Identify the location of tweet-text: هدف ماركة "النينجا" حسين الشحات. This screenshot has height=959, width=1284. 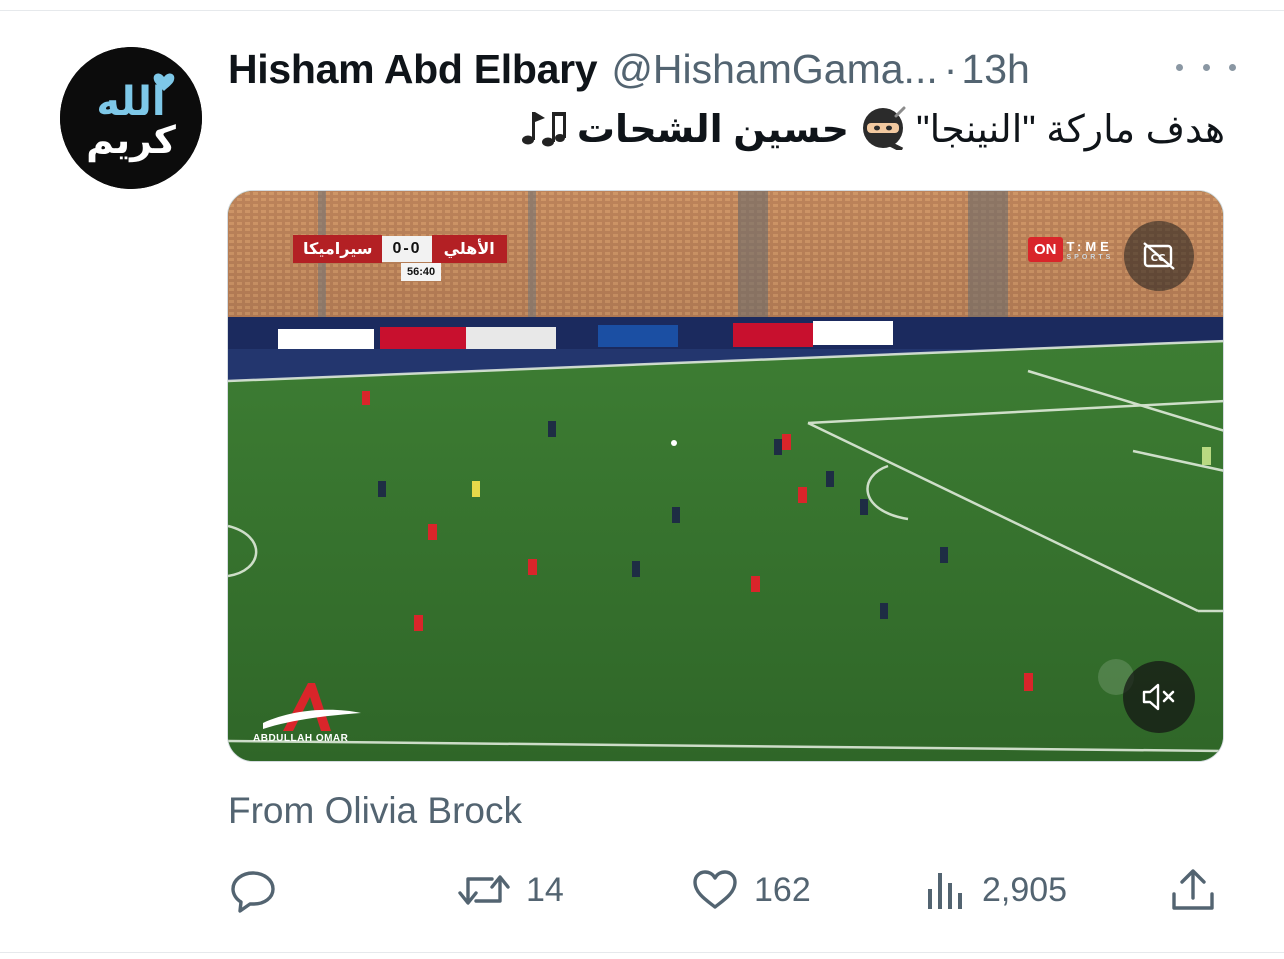
(797, 133).